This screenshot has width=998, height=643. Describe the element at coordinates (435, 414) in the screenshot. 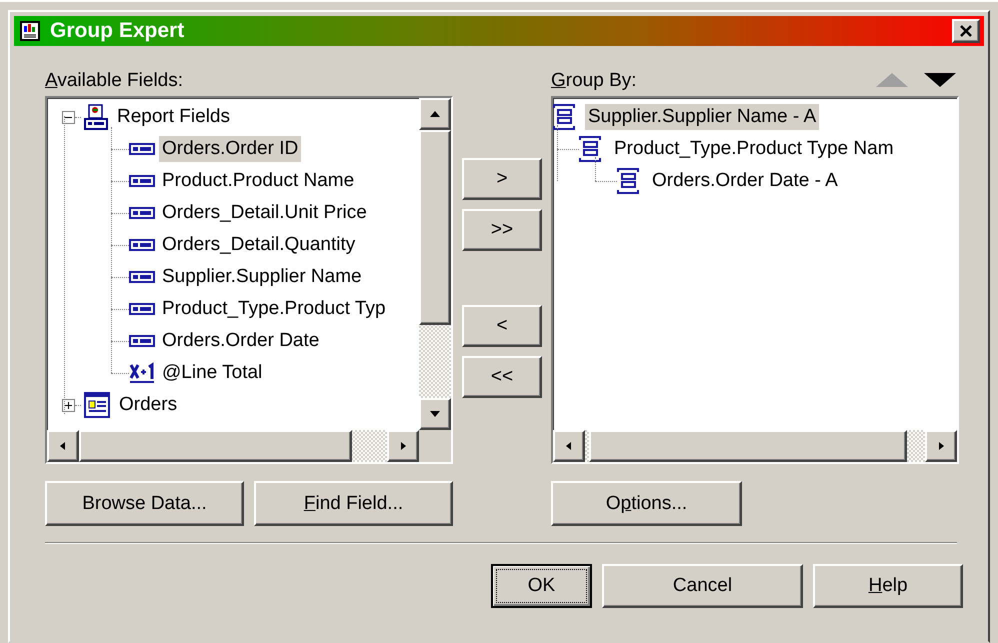

I see `scroll-down-icon` at that location.